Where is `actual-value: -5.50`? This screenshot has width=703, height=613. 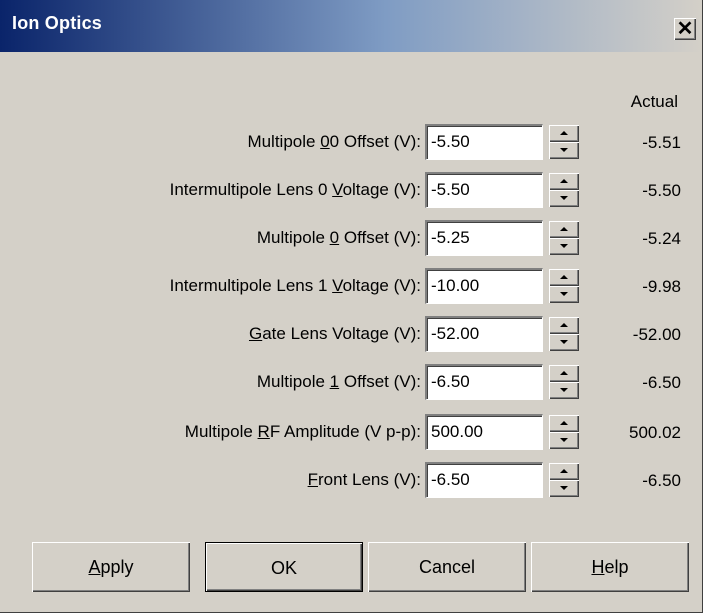 actual-value: -5.50 is located at coordinates (661, 190).